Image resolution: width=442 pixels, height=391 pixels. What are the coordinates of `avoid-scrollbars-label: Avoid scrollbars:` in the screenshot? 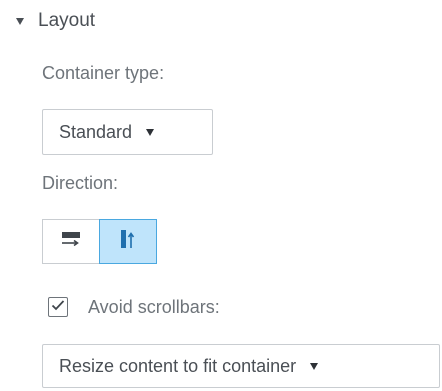 It's located at (154, 306).